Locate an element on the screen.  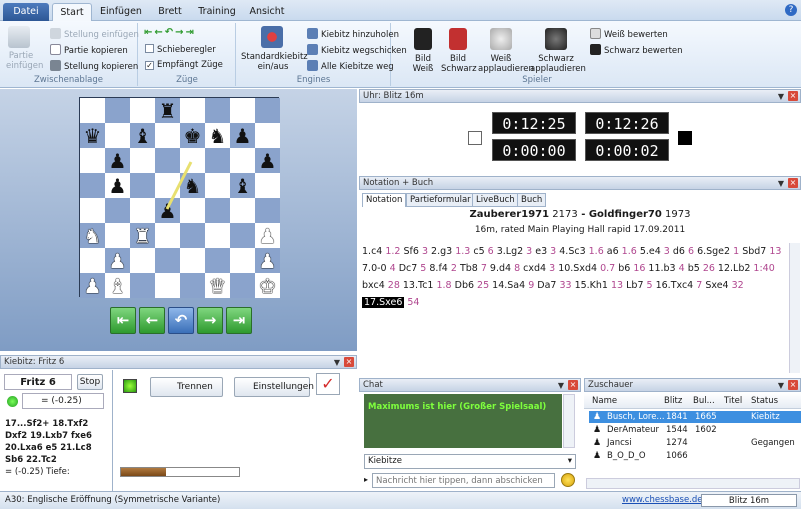
move: 5.e4 is located at coordinates (652, 251).